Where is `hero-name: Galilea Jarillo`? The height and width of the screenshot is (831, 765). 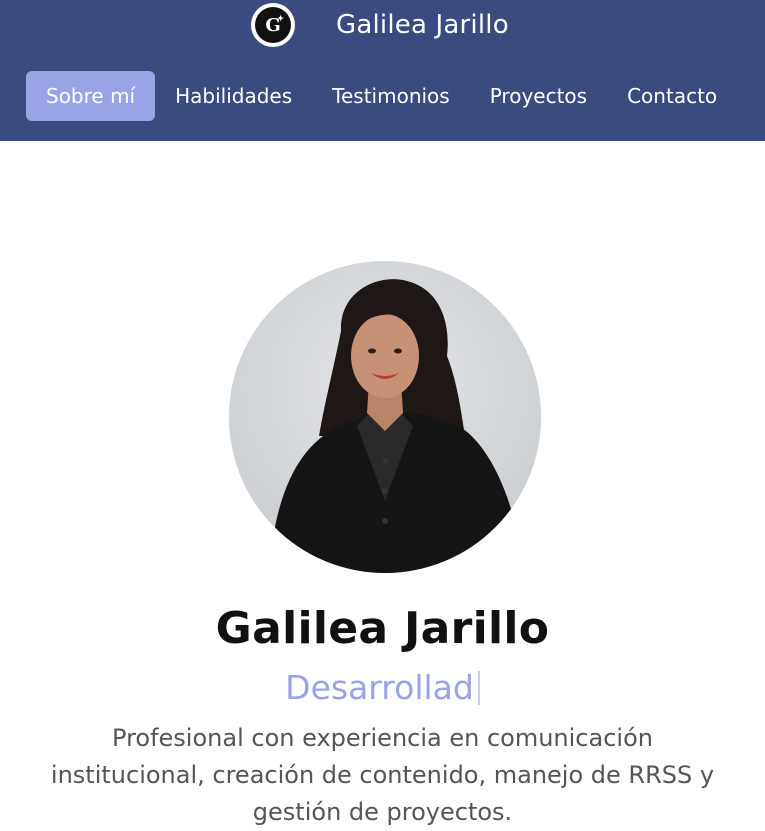 hero-name: Galilea Jarillo is located at coordinates (382, 628).